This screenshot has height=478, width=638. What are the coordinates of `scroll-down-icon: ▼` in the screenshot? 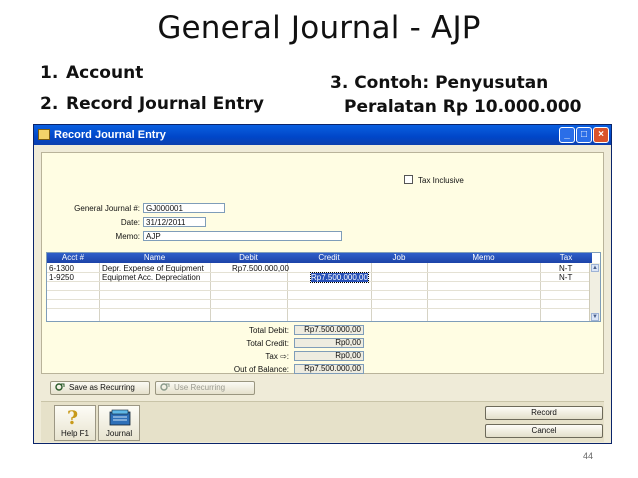 It's located at (595, 317).